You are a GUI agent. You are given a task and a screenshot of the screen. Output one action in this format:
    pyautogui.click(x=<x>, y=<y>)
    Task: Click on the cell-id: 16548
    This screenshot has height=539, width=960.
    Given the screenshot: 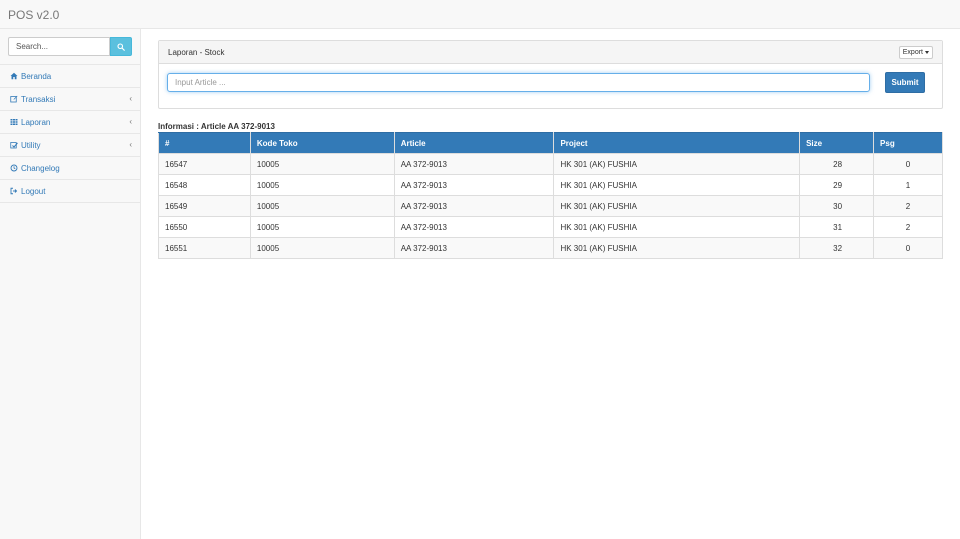 What is the action you would take?
    pyautogui.click(x=204, y=185)
    